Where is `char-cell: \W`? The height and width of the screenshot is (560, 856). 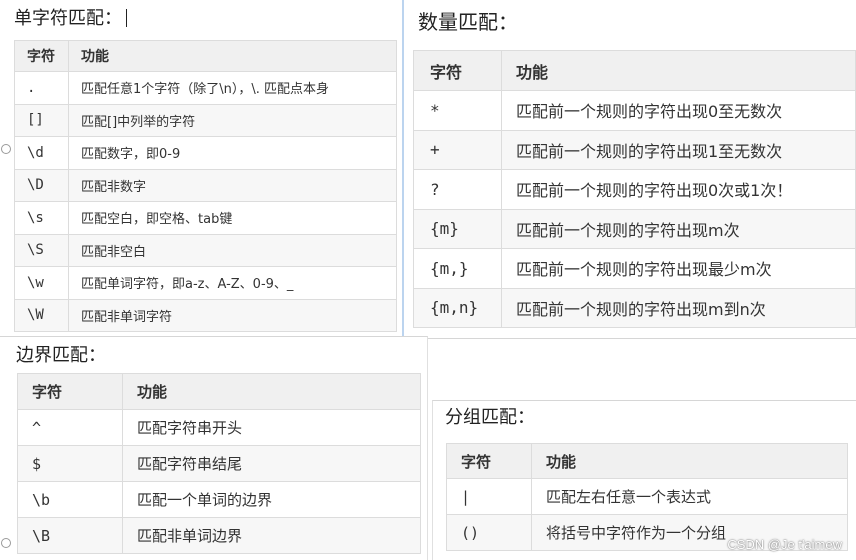
char-cell: \W is located at coordinates (41, 315).